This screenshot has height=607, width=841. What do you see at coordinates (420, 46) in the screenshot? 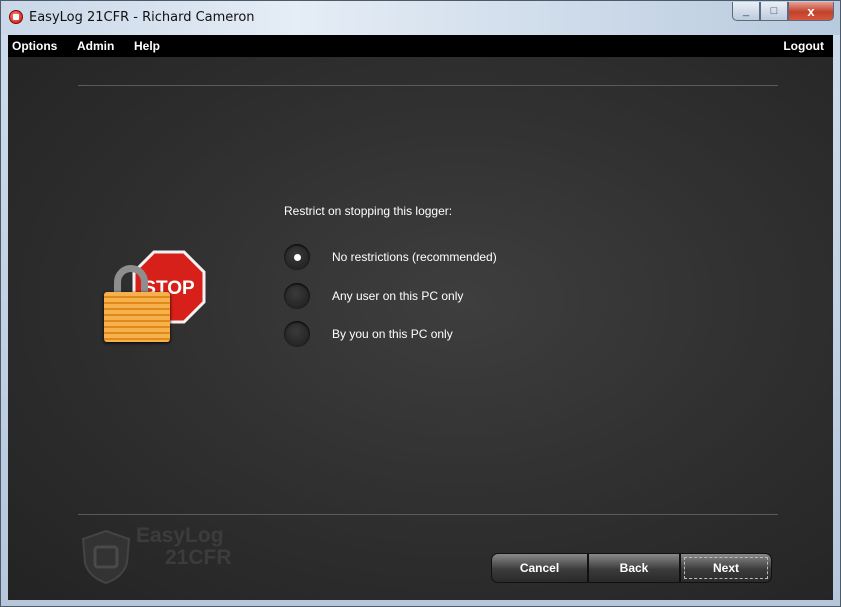
I see `menu-bar: Options Admin Help Logout` at bounding box center [420, 46].